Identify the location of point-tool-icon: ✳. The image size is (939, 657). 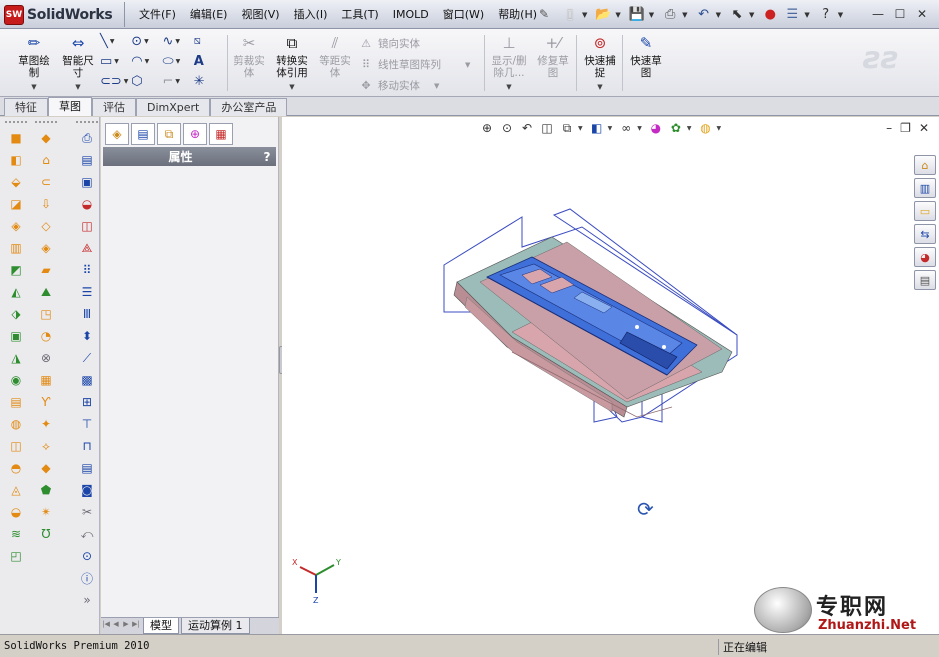
(209, 81).